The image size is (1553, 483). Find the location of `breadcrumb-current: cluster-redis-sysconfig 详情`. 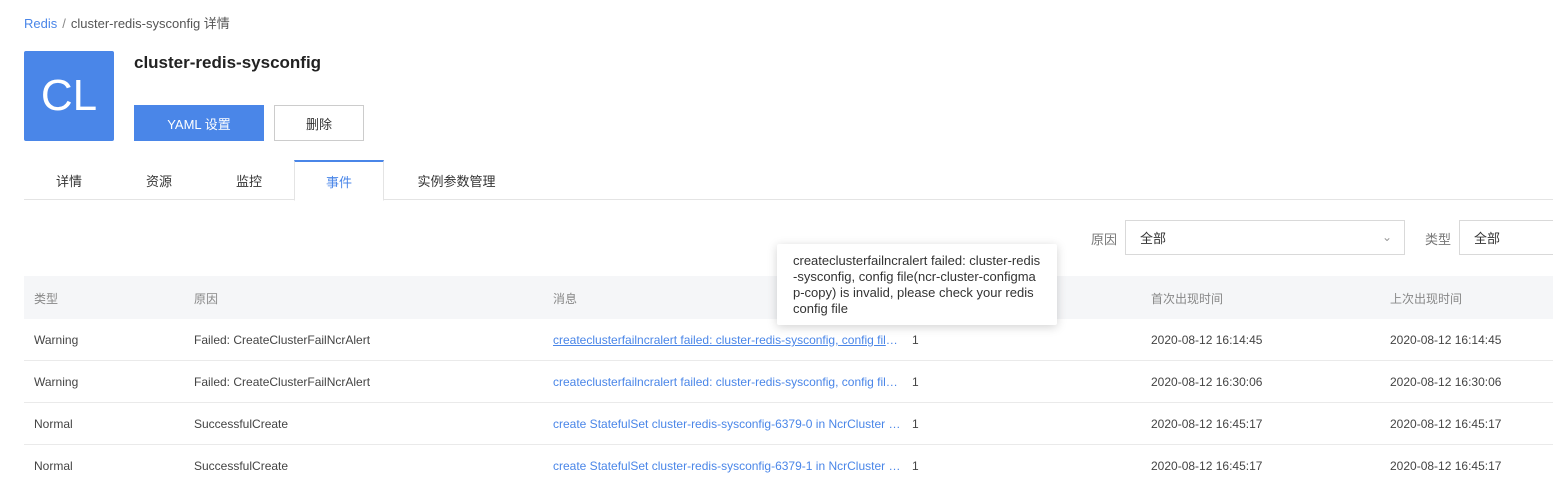

breadcrumb-current: cluster-redis-sysconfig 详情 is located at coordinates (150, 23).